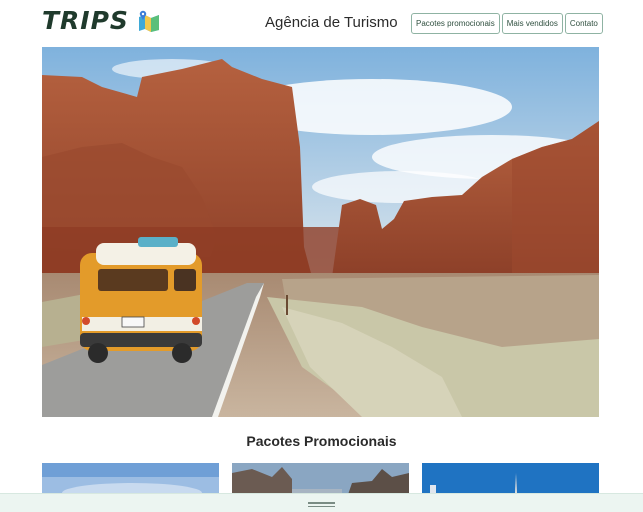 This screenshot has height=512, width=643. What do you see at coordinates (148, 21) in the screenshot?
I see `map-icon` at bounding box center [148, 21].